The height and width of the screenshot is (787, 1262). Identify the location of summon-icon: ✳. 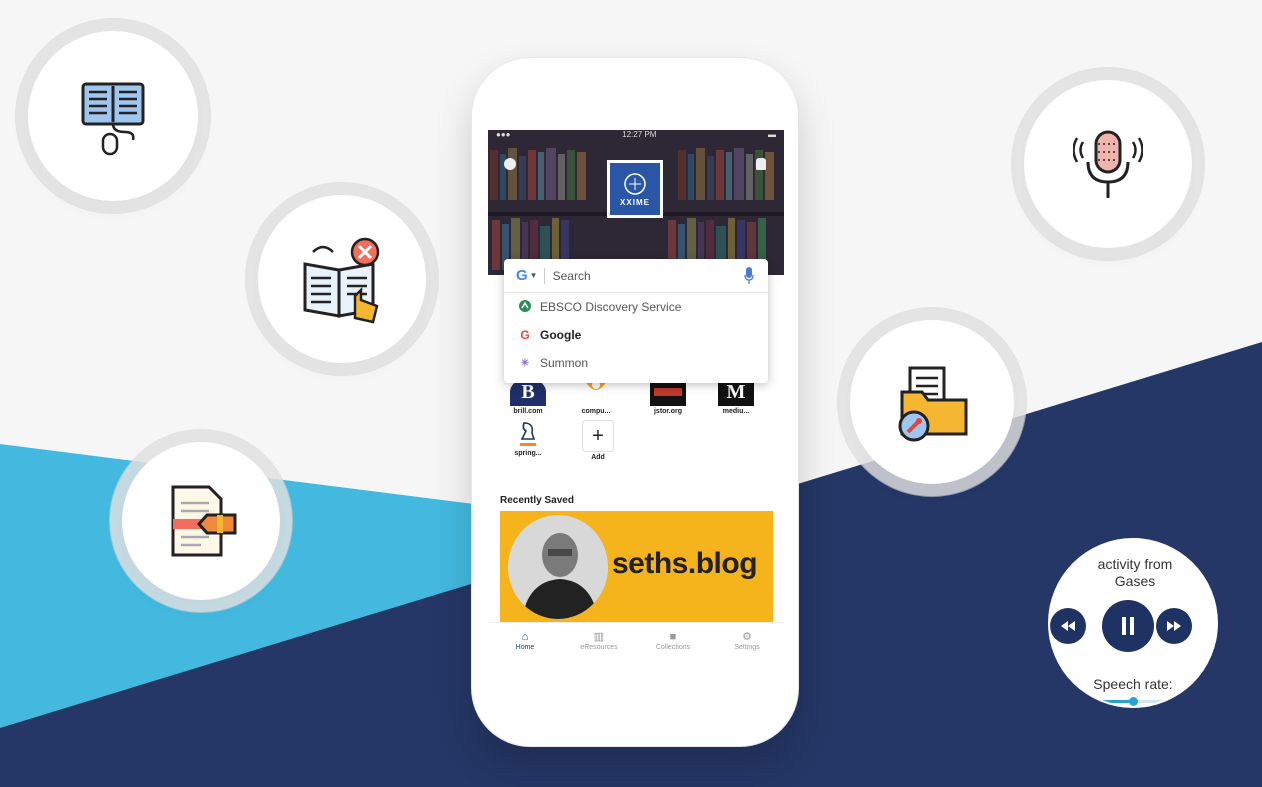
(525, 363).